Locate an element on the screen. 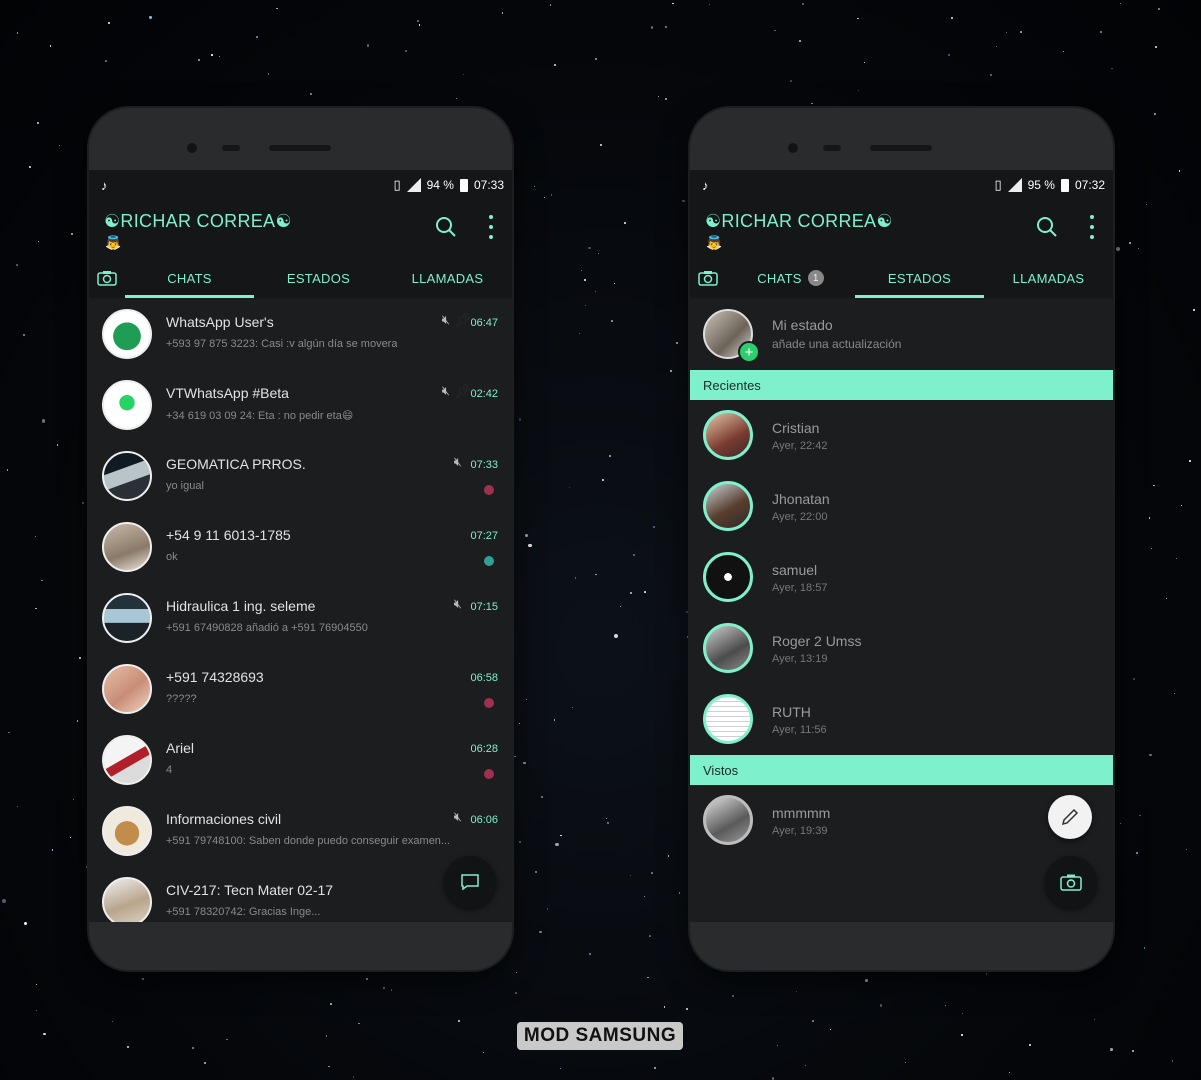  chat-time: 06:47 is located at coordinates (484, 323).